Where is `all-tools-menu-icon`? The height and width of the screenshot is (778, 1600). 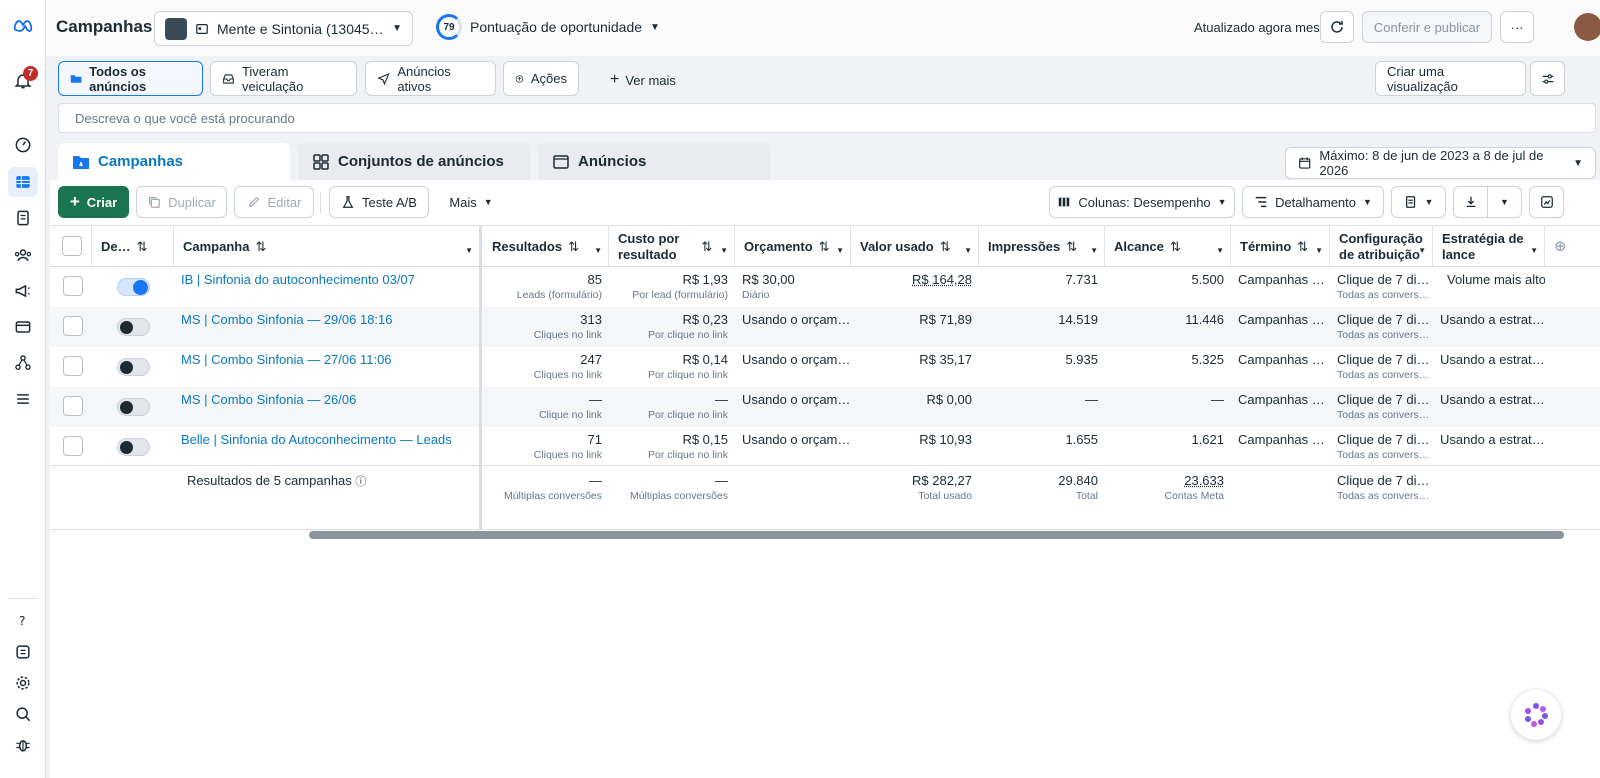 all-tools-menu-icon is located at coordinates (23, 399).